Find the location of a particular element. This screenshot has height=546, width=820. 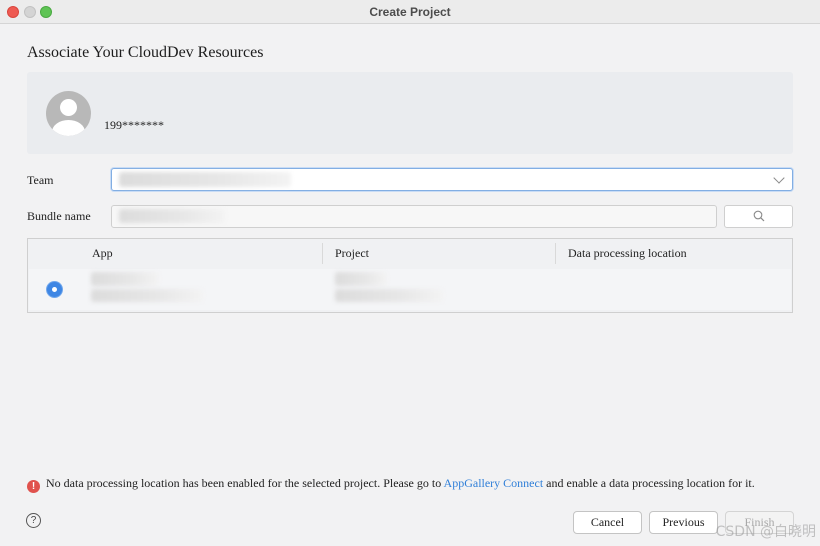

appgallery-connect-link: AppGallery Connect is located at coordinates (494, 483).